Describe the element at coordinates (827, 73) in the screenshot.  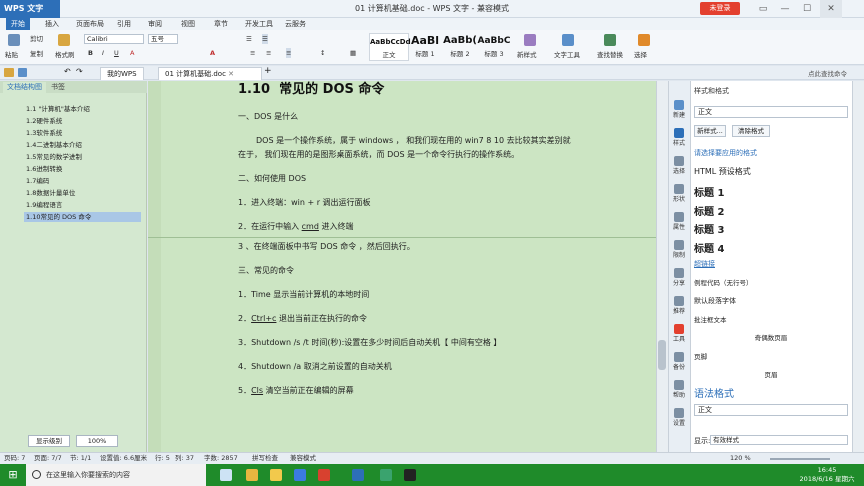
I see `command-search: 点此查找命令` at that location.